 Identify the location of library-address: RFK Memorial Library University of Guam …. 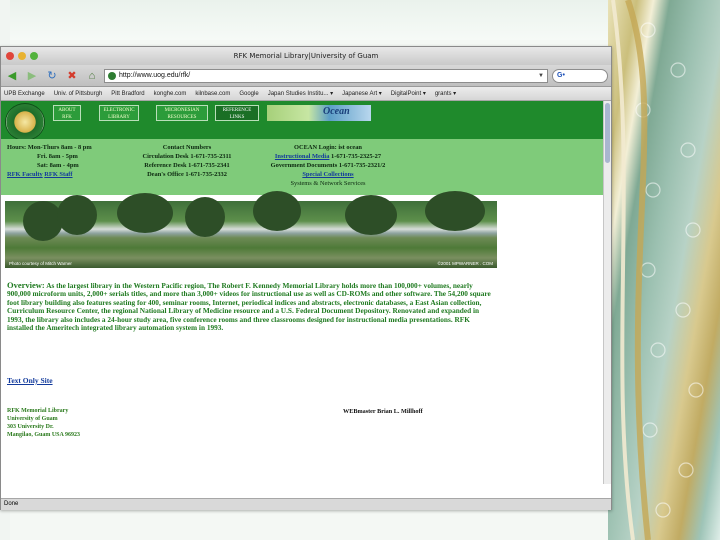
(43, 423).